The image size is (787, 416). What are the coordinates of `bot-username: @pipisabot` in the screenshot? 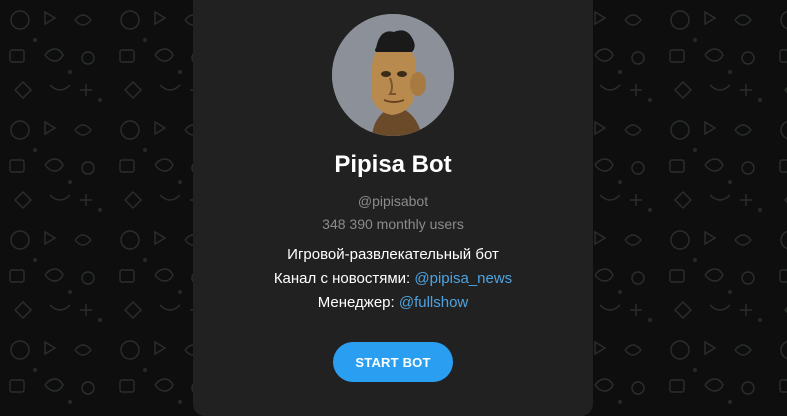 It's located at (393, 201).